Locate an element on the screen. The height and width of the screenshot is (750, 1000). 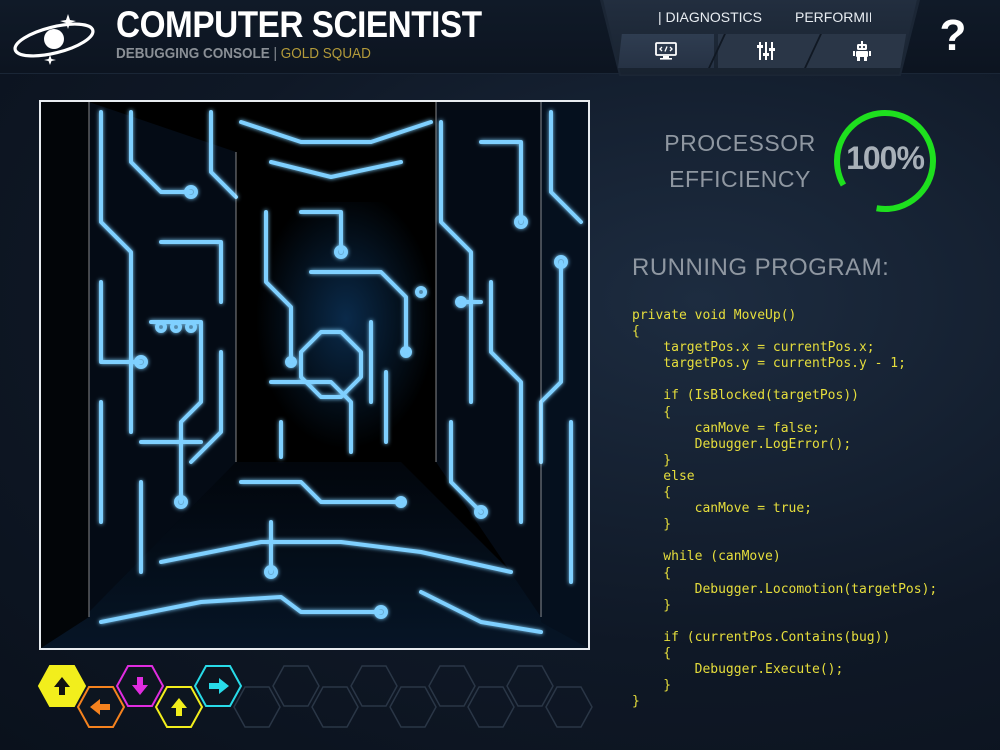
tab-code-view is located at coordinates (666, 51).